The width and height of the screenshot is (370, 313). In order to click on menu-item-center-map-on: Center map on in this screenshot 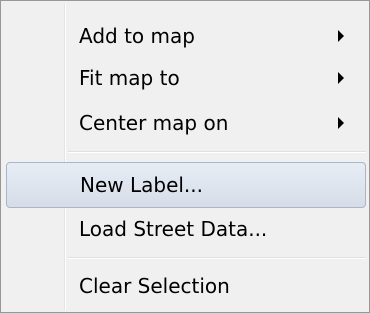, I will do `click(186, 123)`.